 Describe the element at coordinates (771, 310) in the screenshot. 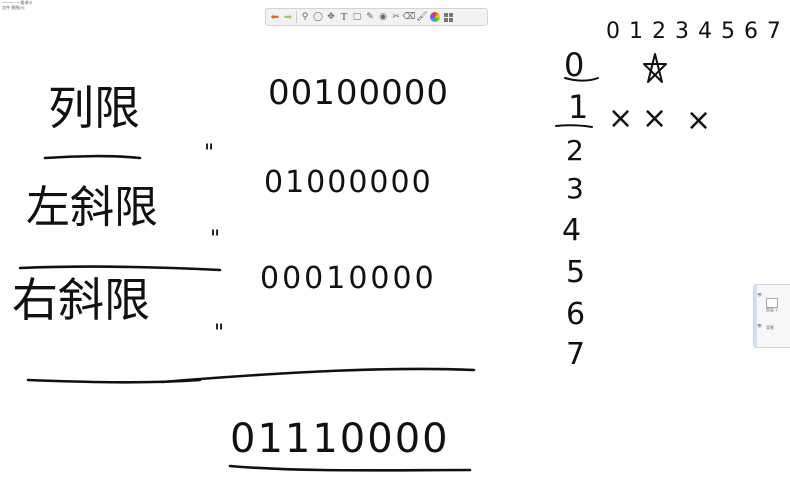

I see `layer-1-label: 图层 1` at that location.